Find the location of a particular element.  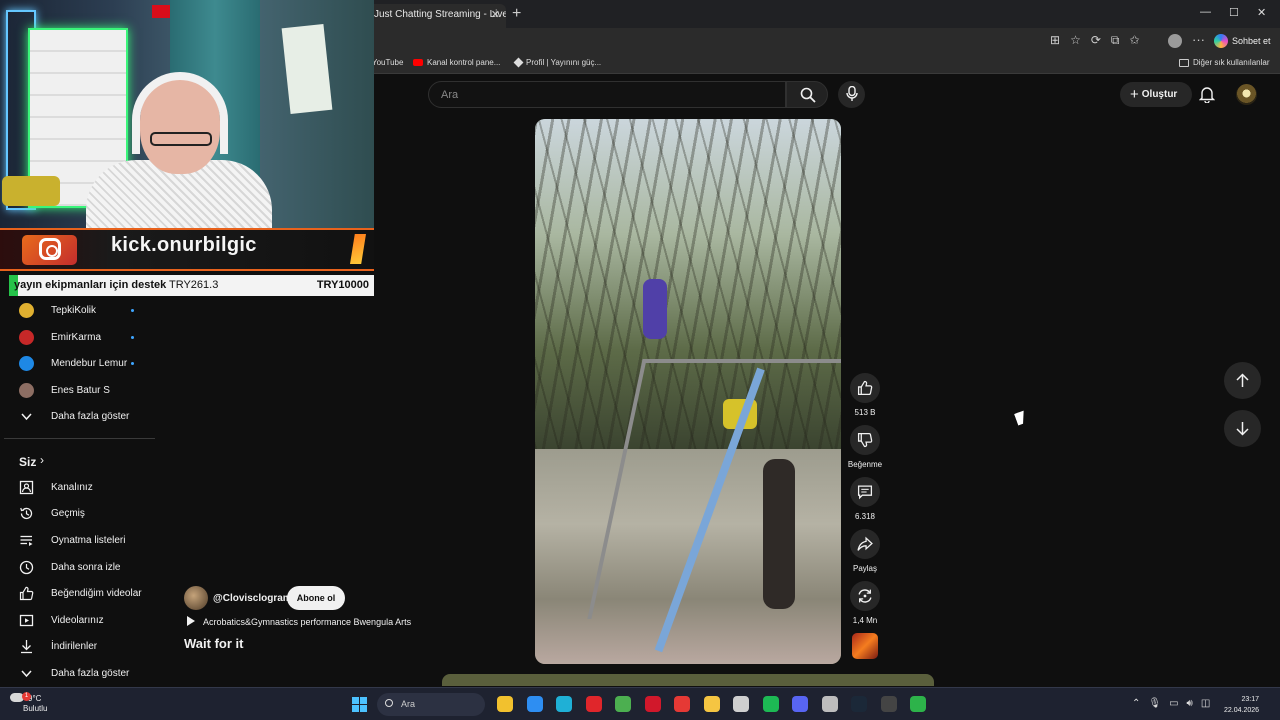

bookmark-label: YouTube is located at coordinates (388, 62).